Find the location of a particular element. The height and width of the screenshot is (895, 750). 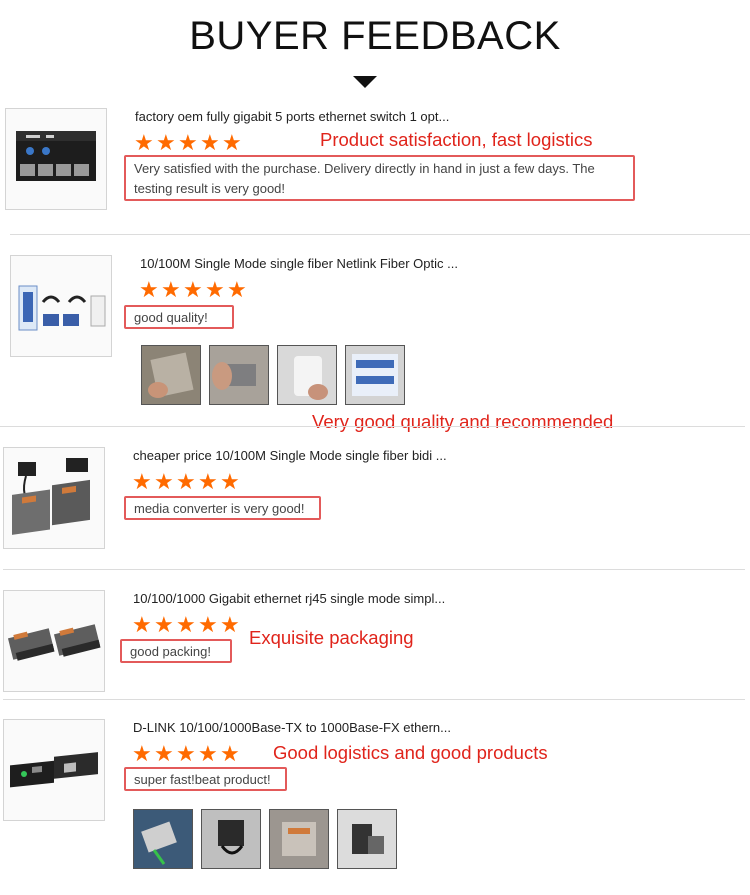

review-comment: super fast!beat product! is located at coordinates (205, 779).